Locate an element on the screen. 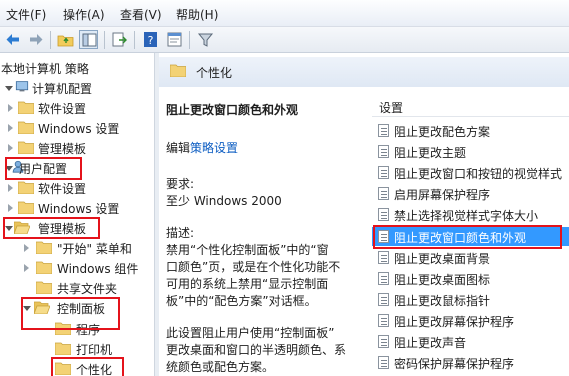 The height and width of the screenshot is (376, 569). list-item: 禁止选择视觉样式字体大小 is located at coordinates (470, 214).